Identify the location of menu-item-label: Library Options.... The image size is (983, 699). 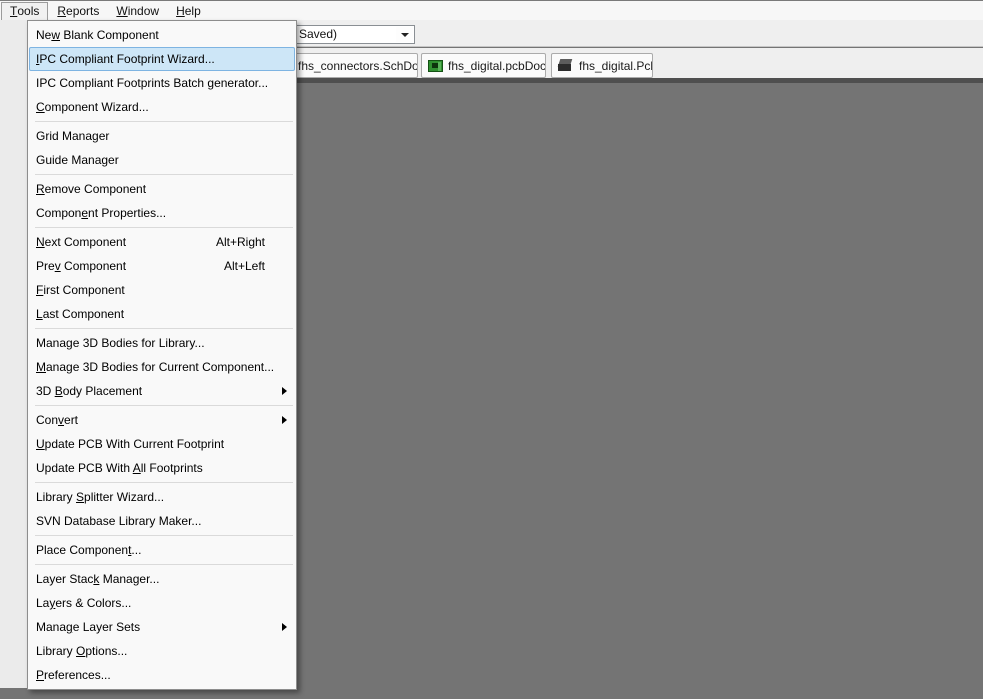
(82, 651).